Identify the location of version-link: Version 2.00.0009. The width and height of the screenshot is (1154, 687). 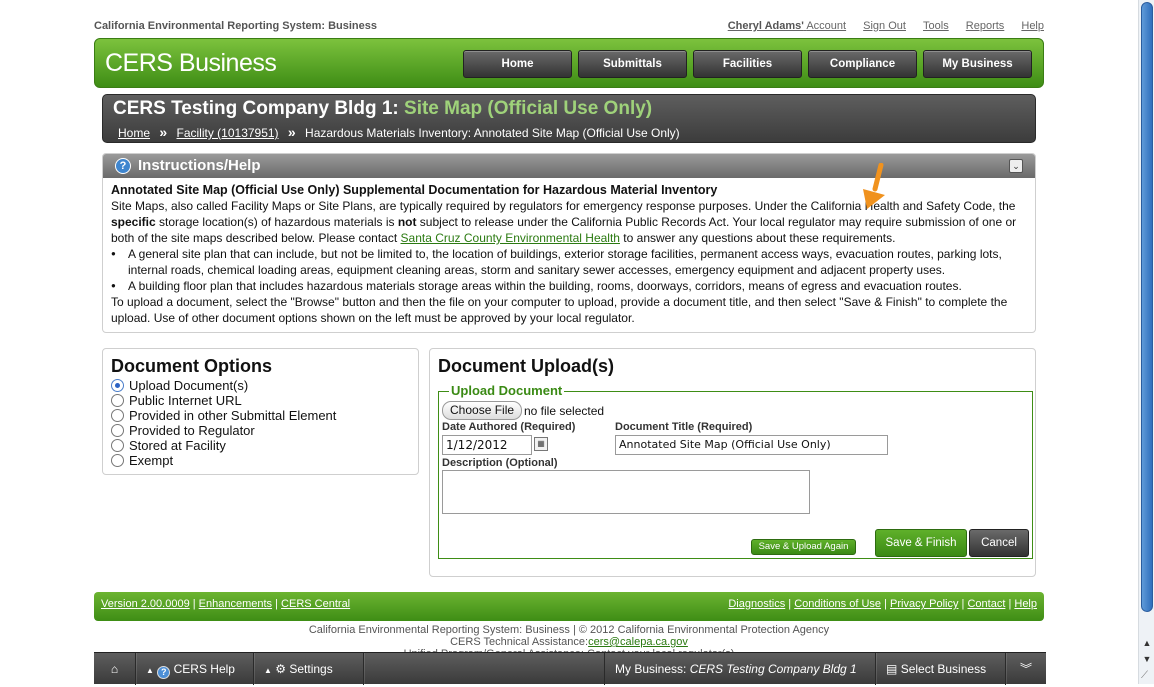
(145, 604).